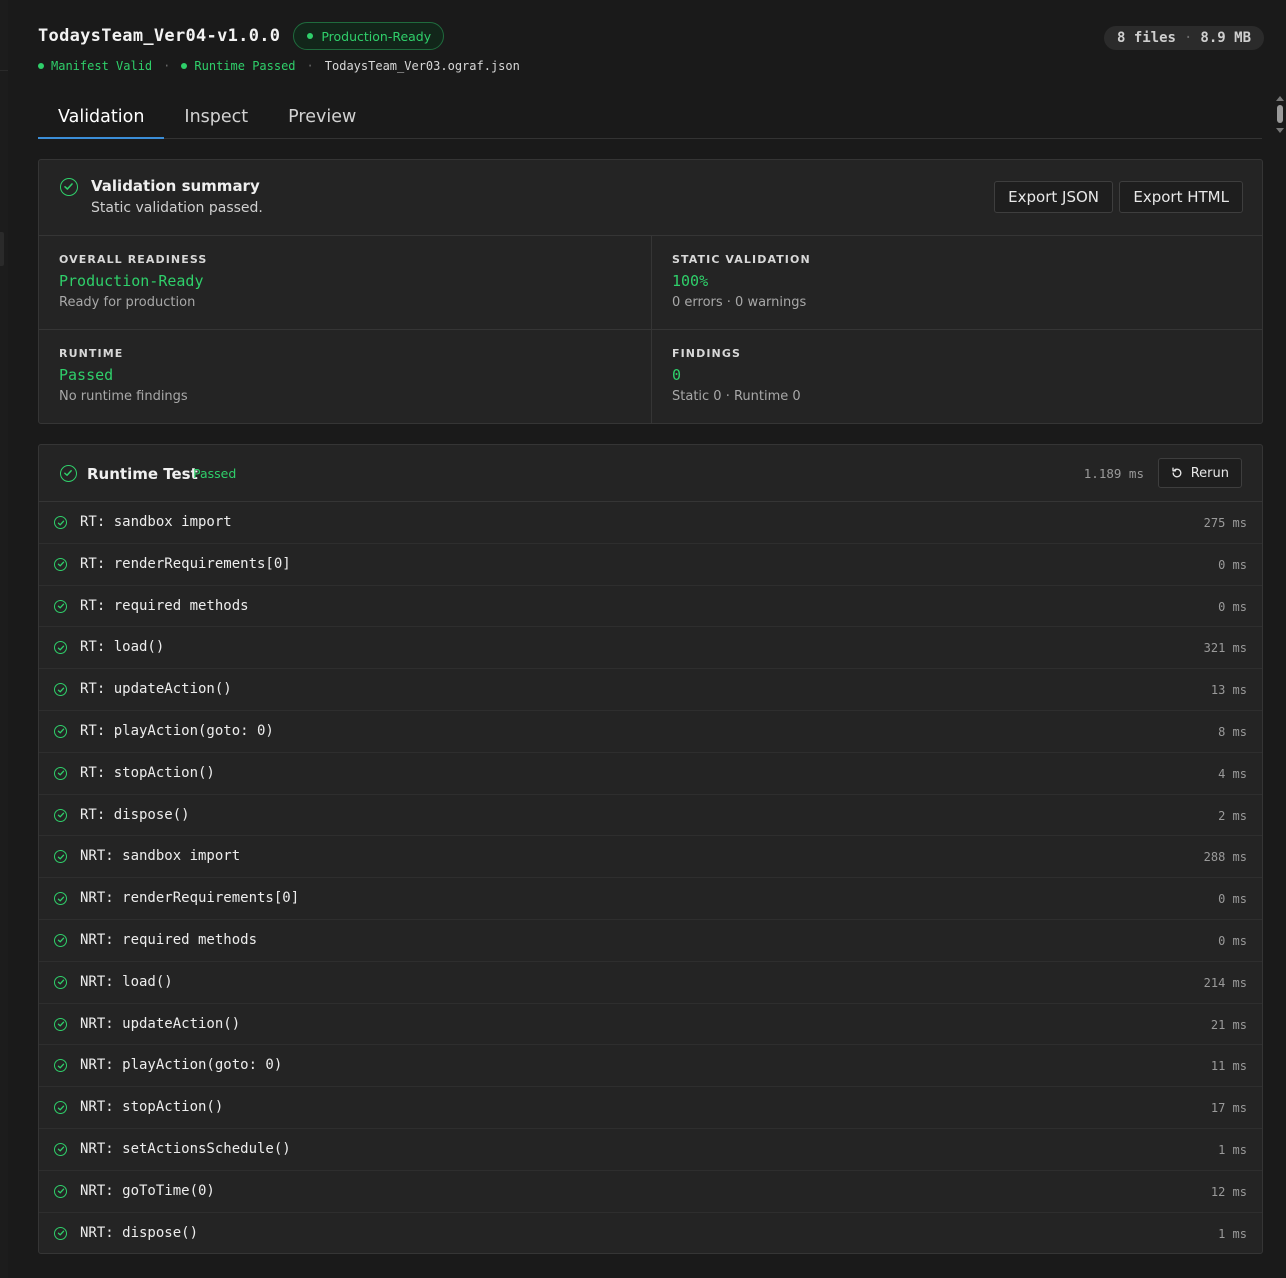  I want to click on test-name: RT: sandbox import, so click(156, 522).